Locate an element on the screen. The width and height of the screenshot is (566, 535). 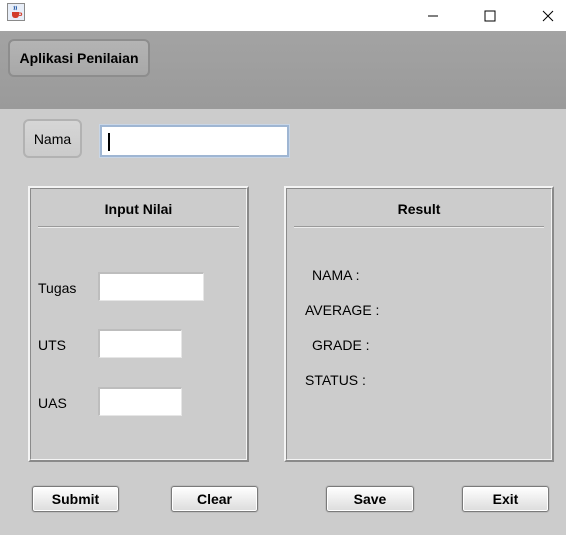
minimize-button is located at coordinates (433, 15).